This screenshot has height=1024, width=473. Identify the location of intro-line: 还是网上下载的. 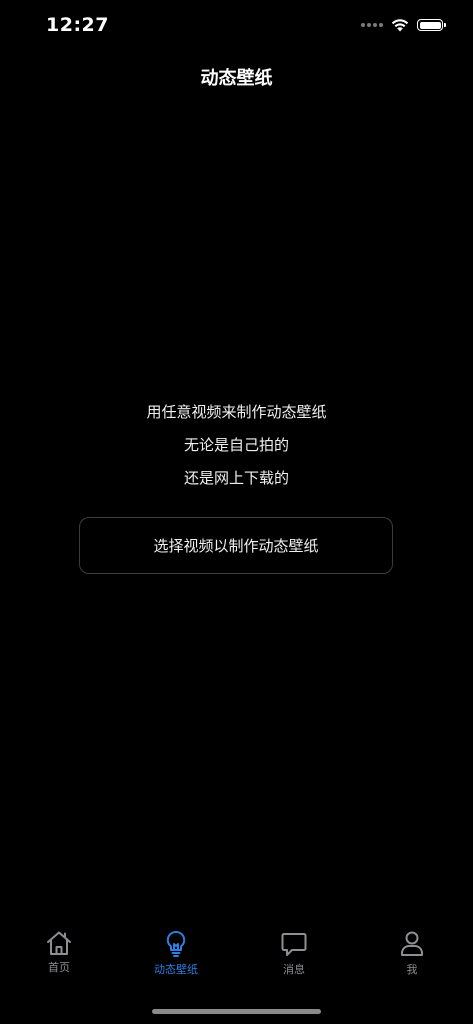
(236, 478).